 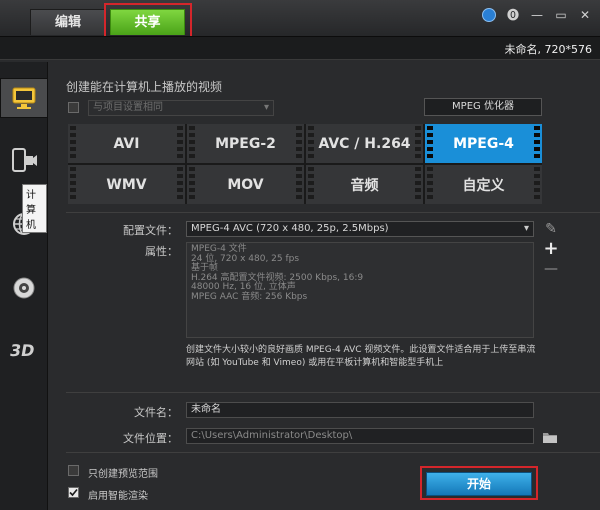 I want to click on profile-select-value: 与项目设置相同, so click(x=128, y=107).